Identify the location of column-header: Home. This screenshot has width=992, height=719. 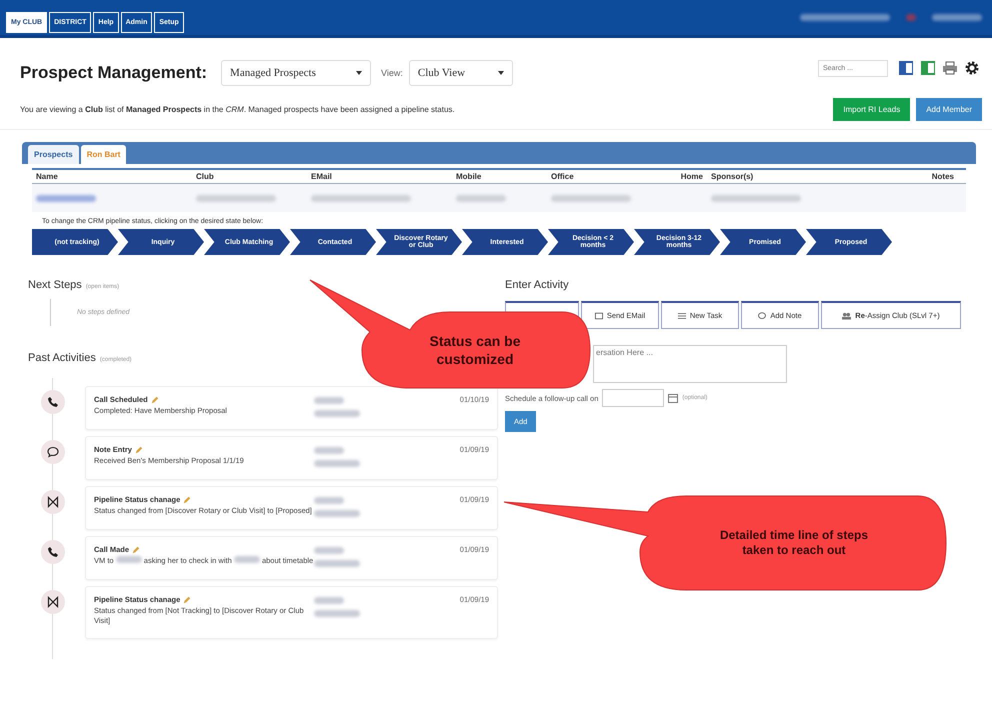
(692, 176).